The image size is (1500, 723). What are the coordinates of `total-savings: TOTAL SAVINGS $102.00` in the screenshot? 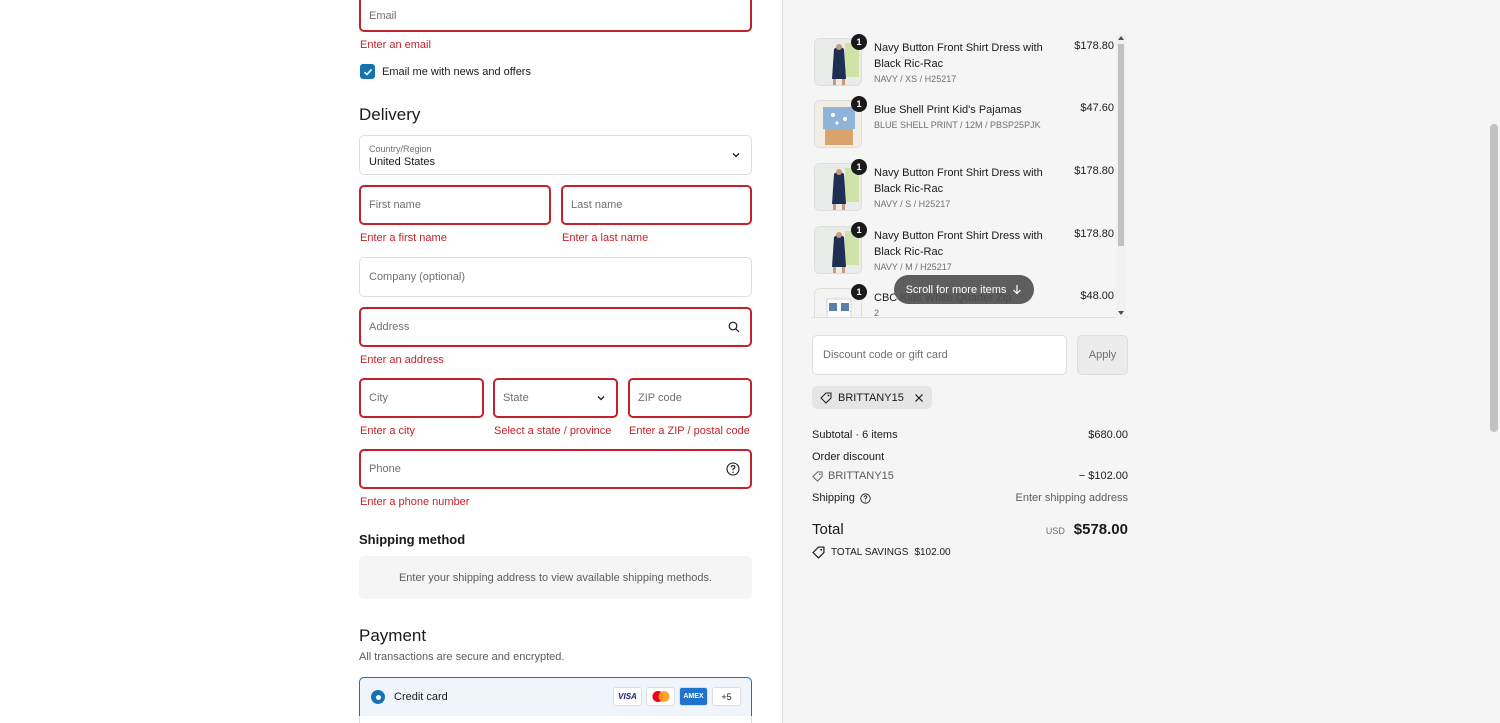 It's located at (881, 552).